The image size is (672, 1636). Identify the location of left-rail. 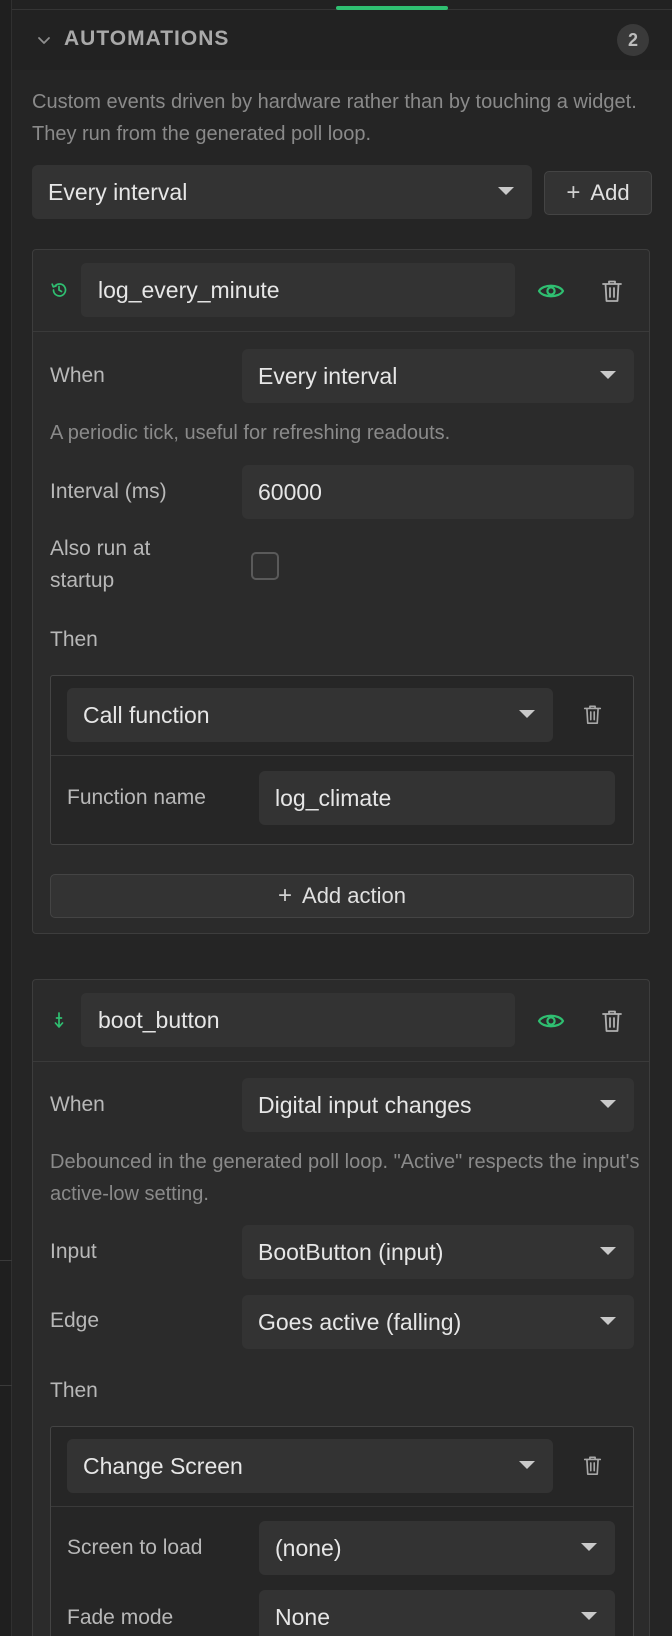
(6, 818).